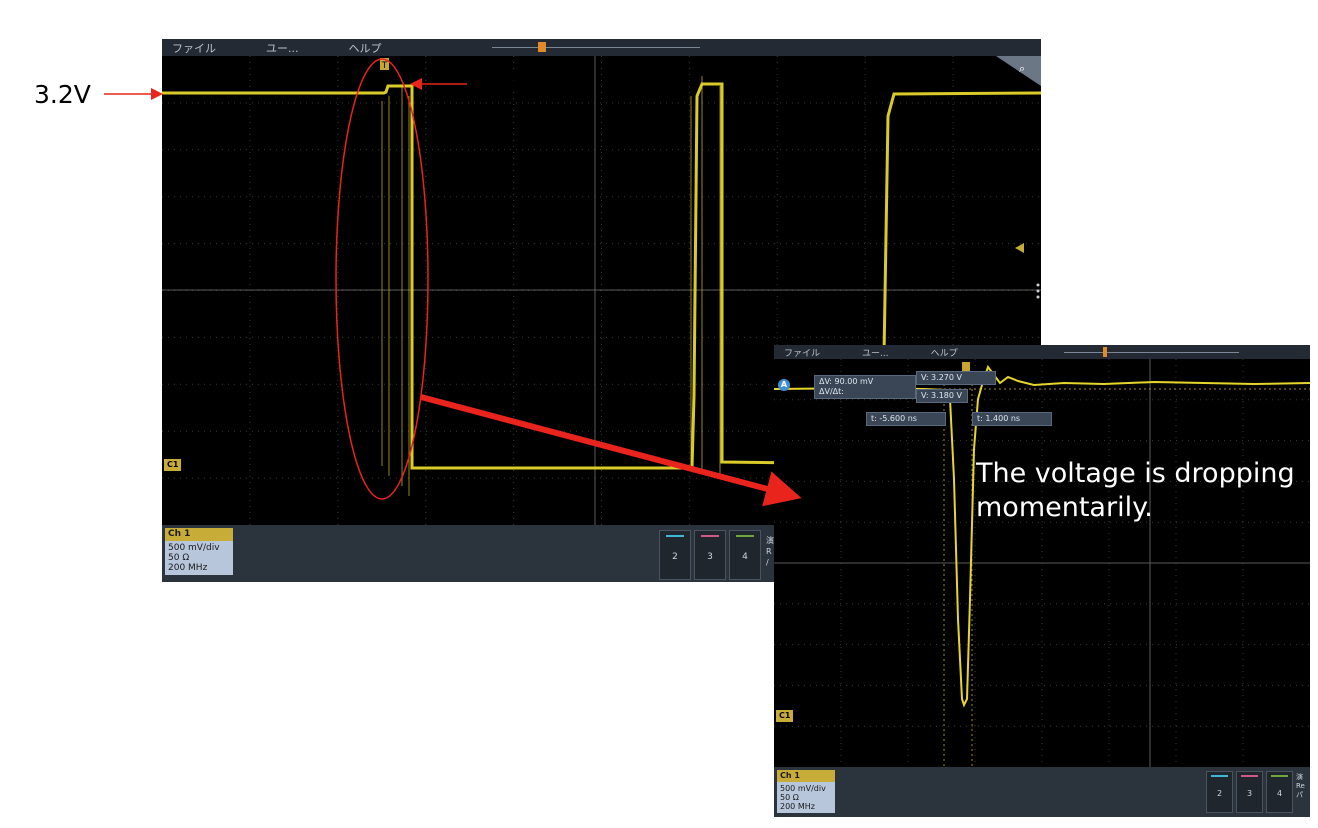 The image size is (1318, 828). Describe the element at coordinates (944, 352) in the screenshot. I see `zoom-menu-help: ヘルプ` at that location.